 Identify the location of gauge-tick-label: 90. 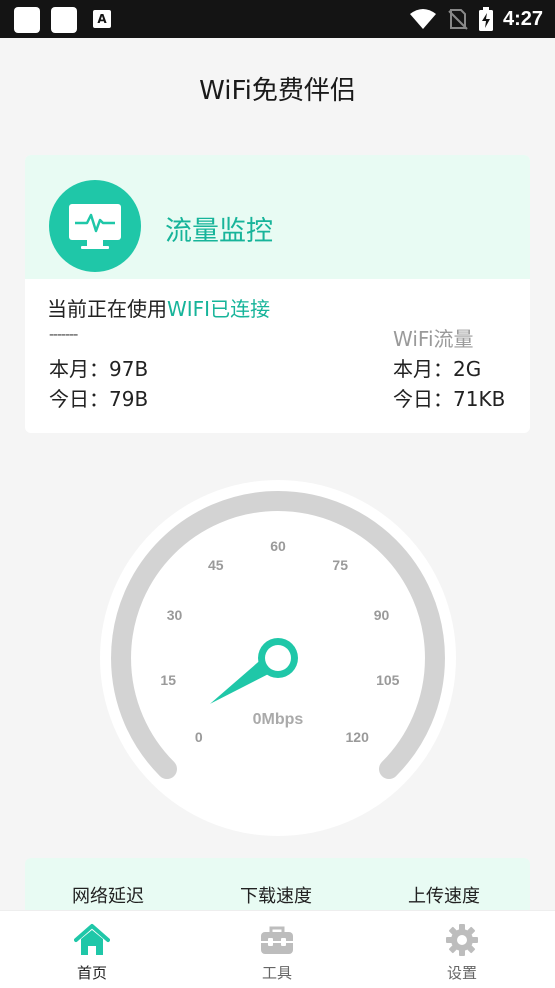
(382, 615).